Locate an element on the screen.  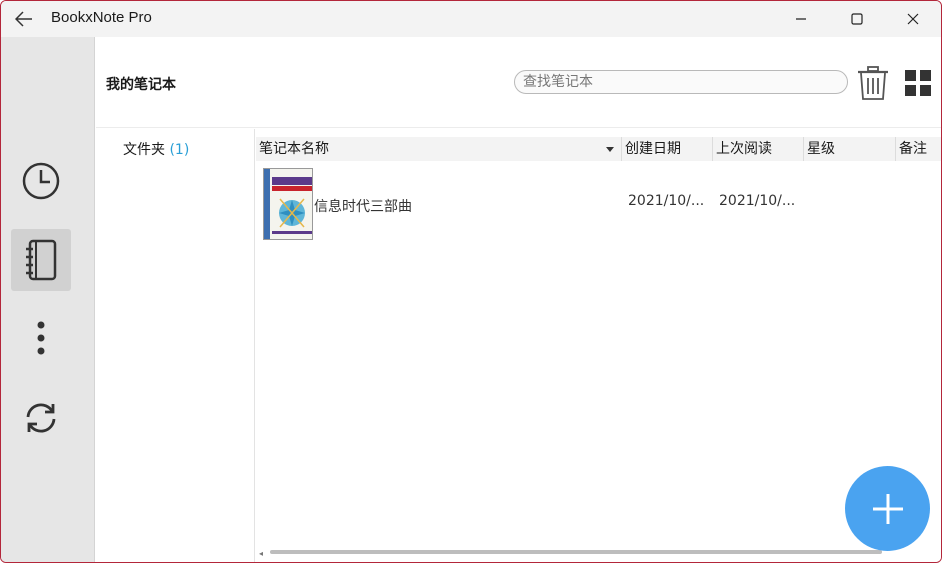
sync-icon is located at coordinates (41, 418).